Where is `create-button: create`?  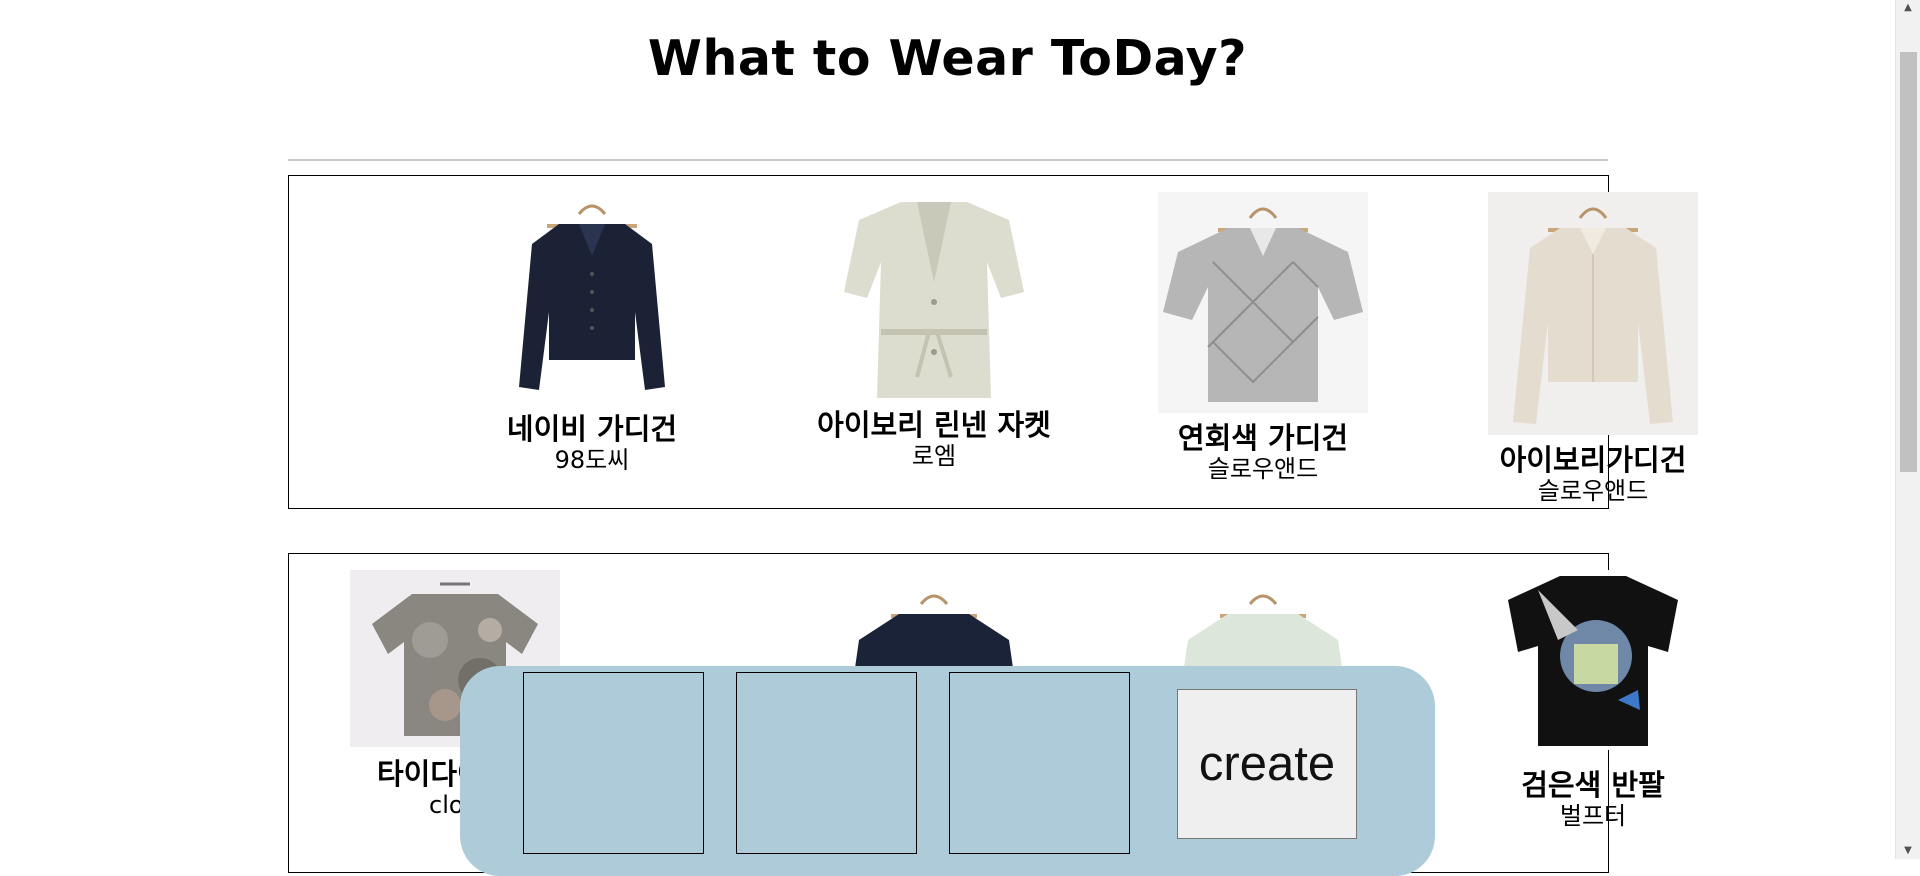 create-button: create is located at coordinates (1267, 764).